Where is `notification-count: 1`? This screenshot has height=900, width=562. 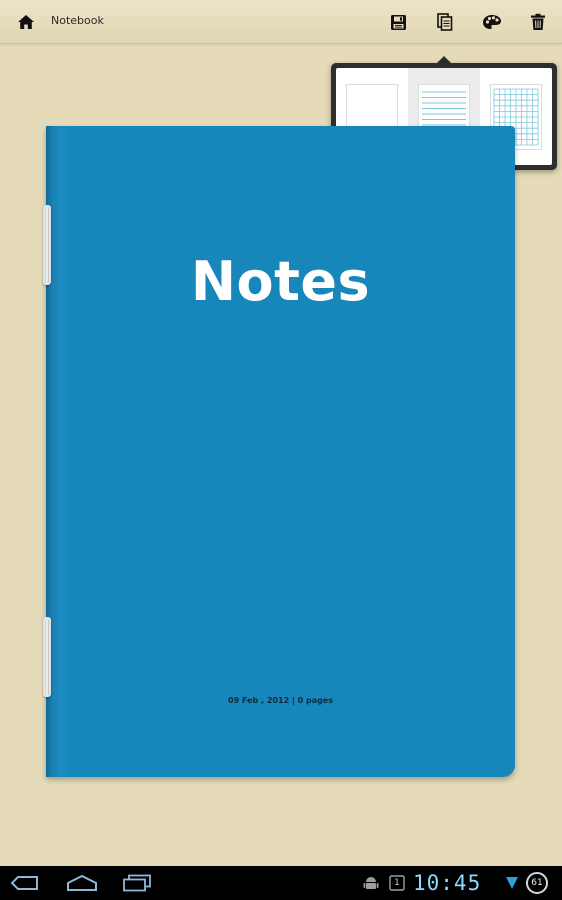 notification-count: 1 is located at coordinates (397, 883).